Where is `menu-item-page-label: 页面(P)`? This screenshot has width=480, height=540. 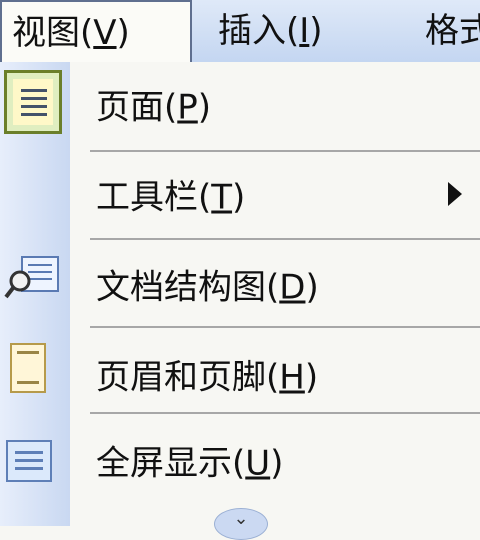 menu-item-page-label: 页面(P) is located at coordinates (154, 107).